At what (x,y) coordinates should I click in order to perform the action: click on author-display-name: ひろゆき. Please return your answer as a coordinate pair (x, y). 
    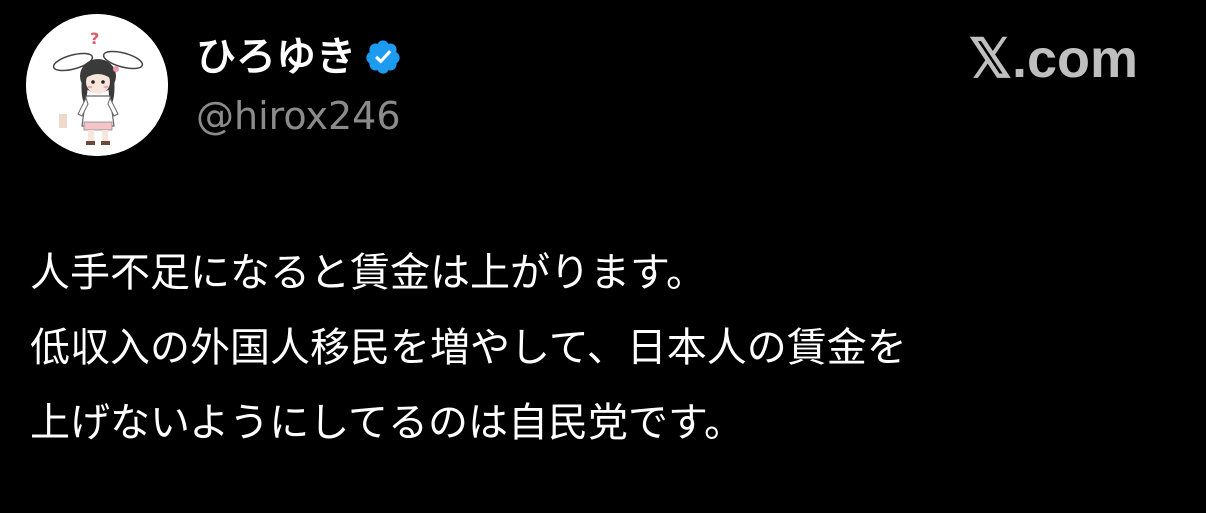
    Looking at the image, I should click on (276, 57).